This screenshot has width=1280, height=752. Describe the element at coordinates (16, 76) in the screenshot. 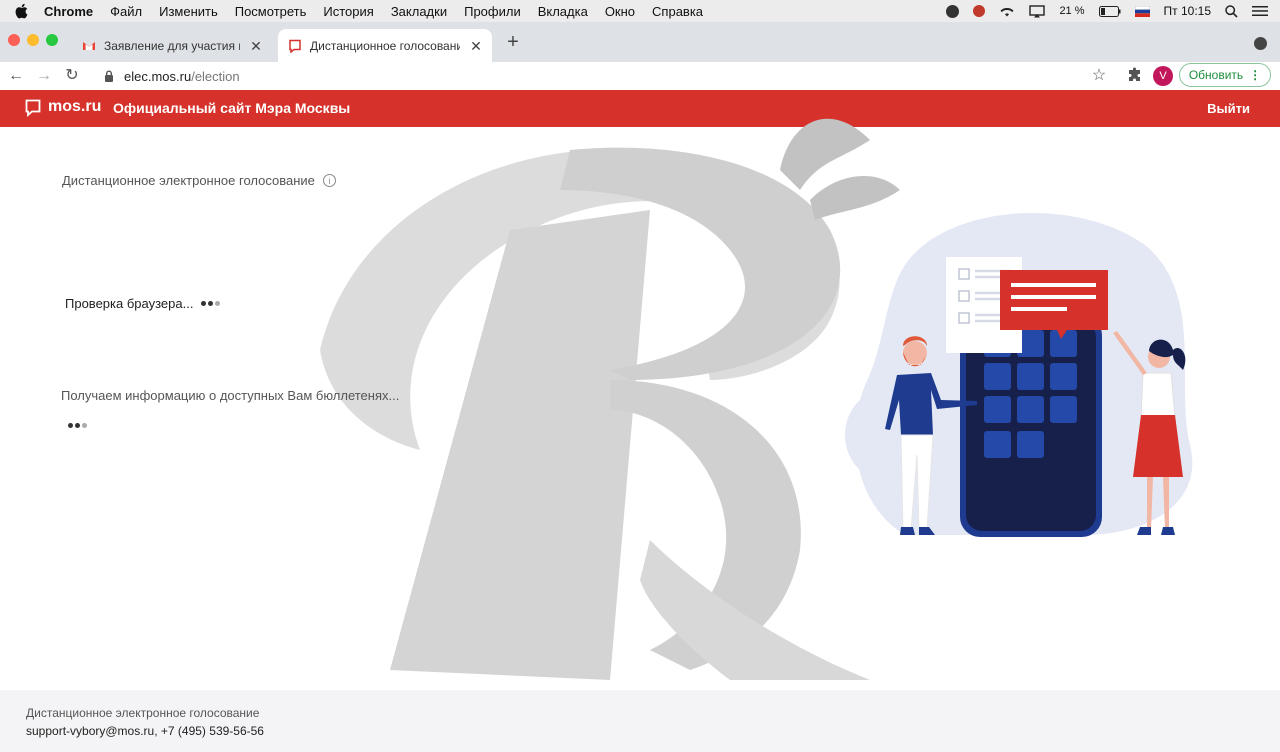

I see `back-icon: ←` at that location.